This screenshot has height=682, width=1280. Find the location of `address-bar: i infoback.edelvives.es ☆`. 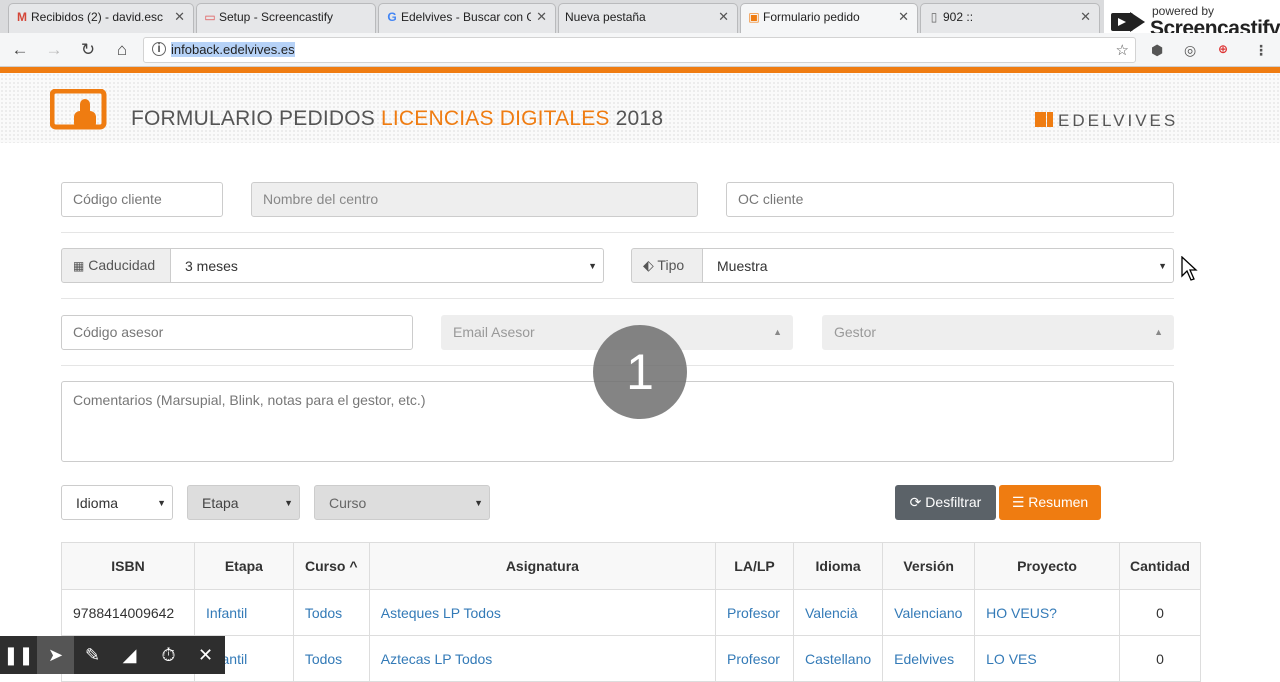

address-bar: i infoback.edelvives.es ☆ is located at coordinates (639, 50).